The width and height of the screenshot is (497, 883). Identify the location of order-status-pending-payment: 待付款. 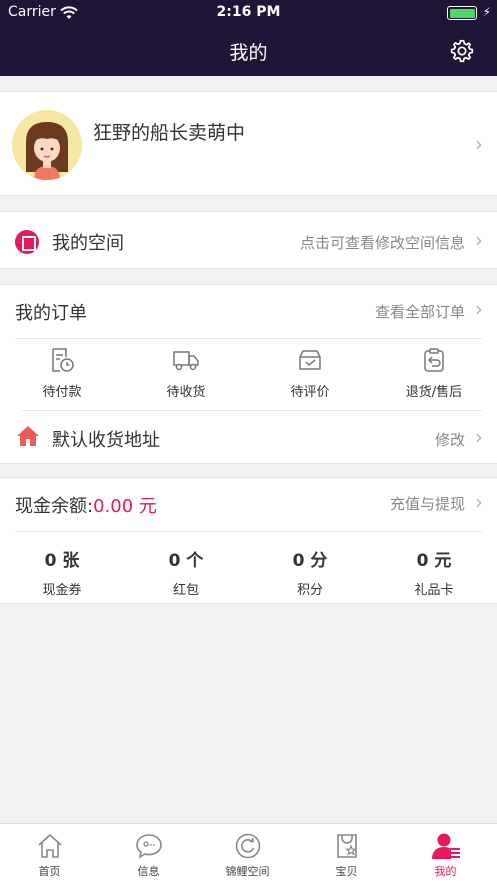
(62, 373).